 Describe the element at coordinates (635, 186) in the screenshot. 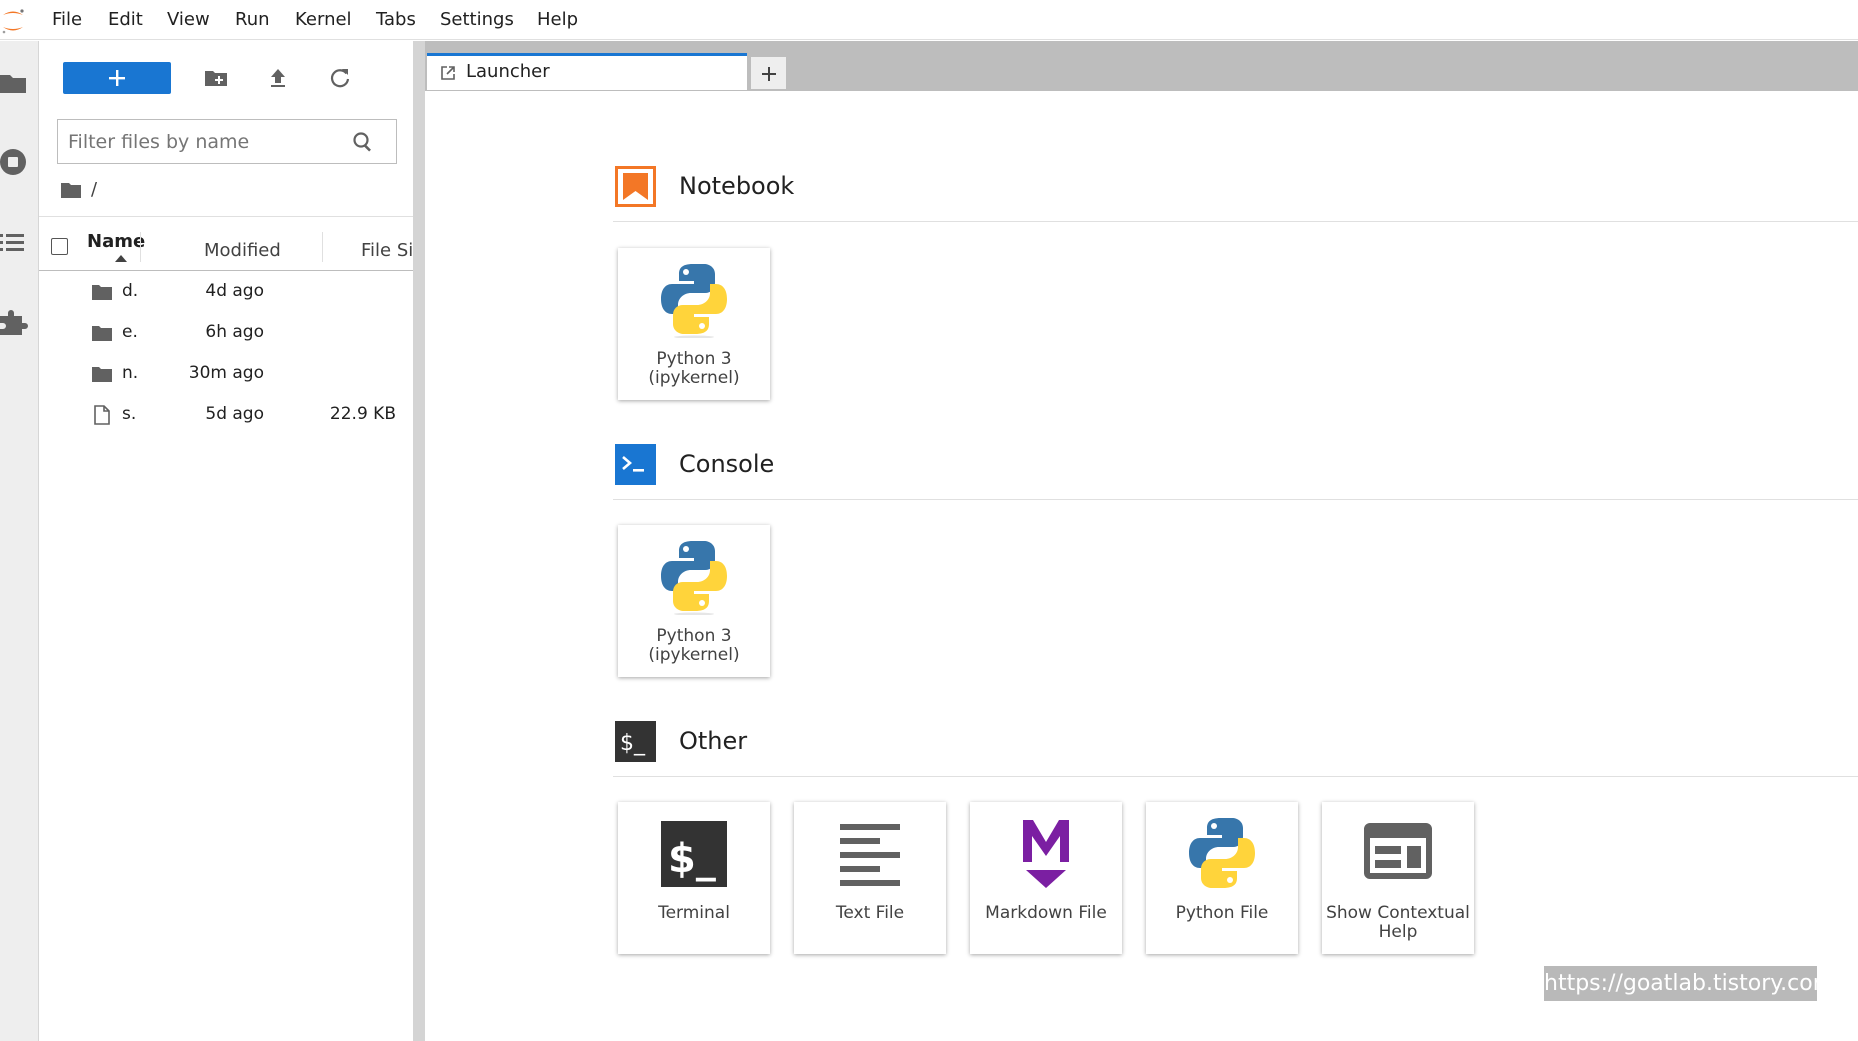

I see `notebook-icon` at that location.